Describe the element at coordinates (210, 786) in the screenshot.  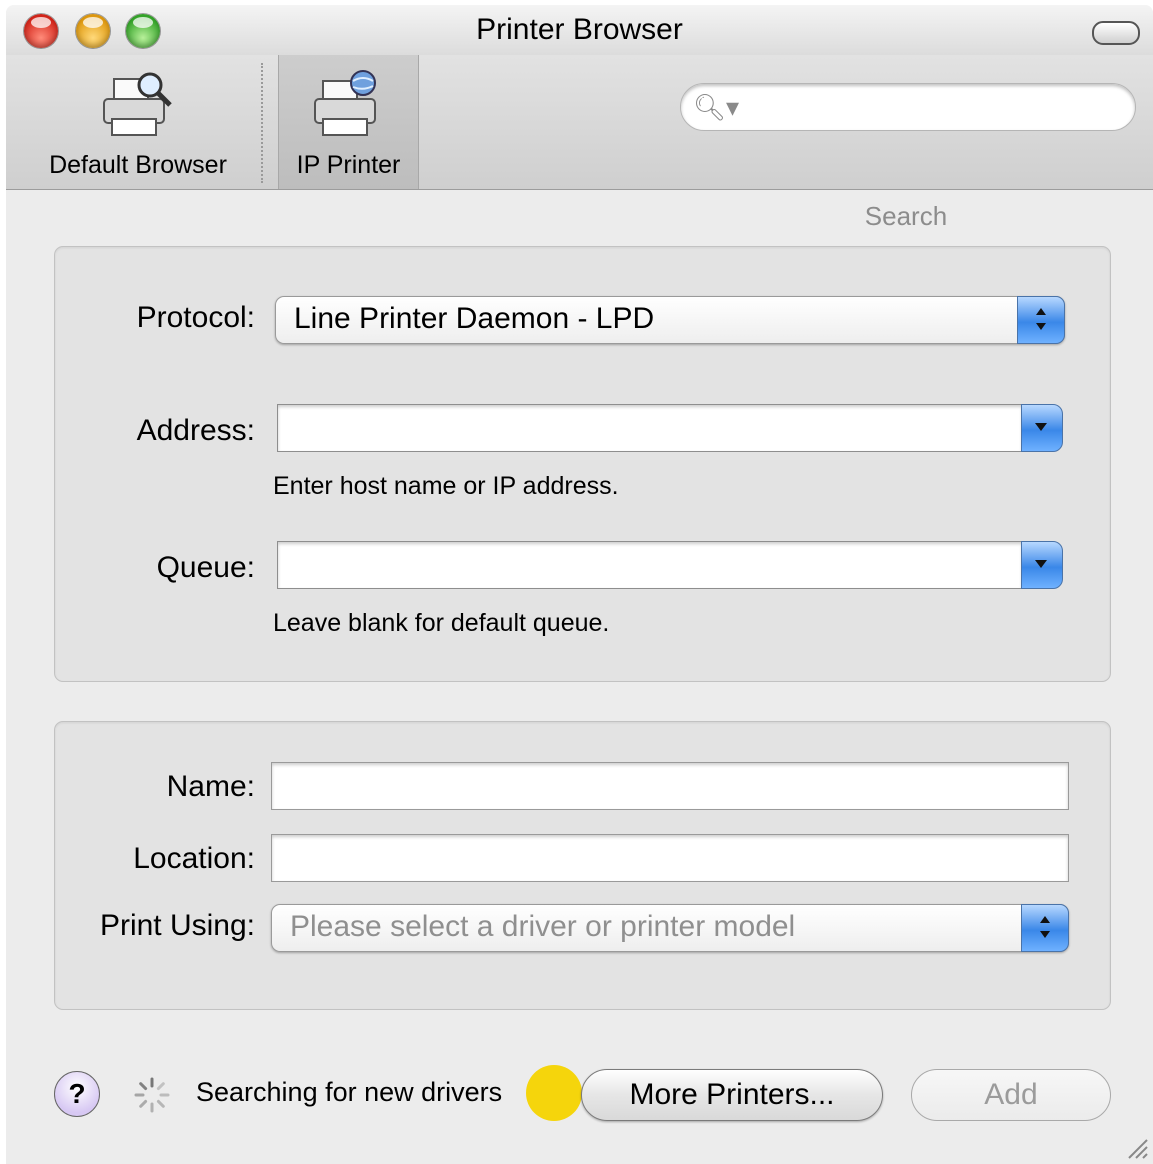
I see `name-label: Name:` at that location.